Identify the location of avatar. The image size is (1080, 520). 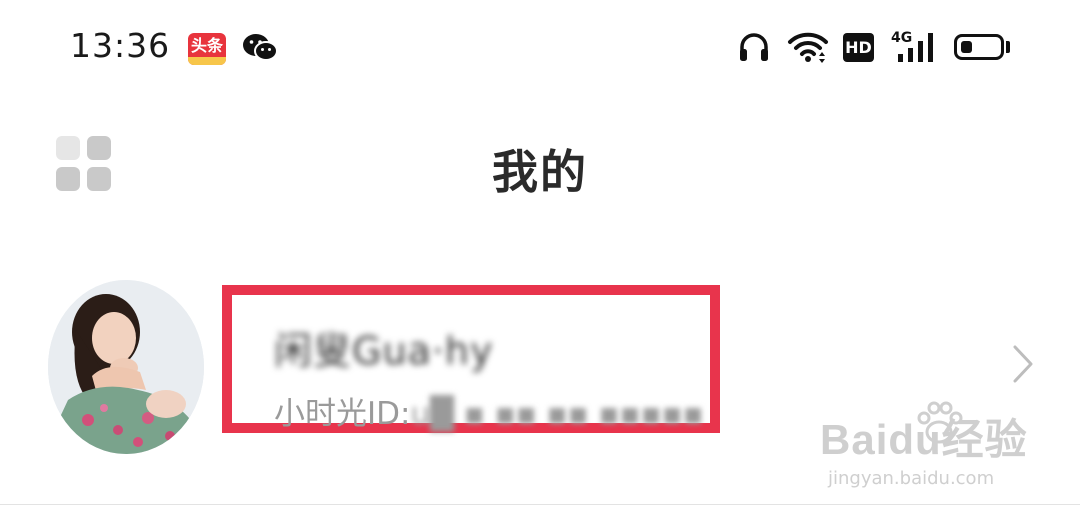
(126, 367).